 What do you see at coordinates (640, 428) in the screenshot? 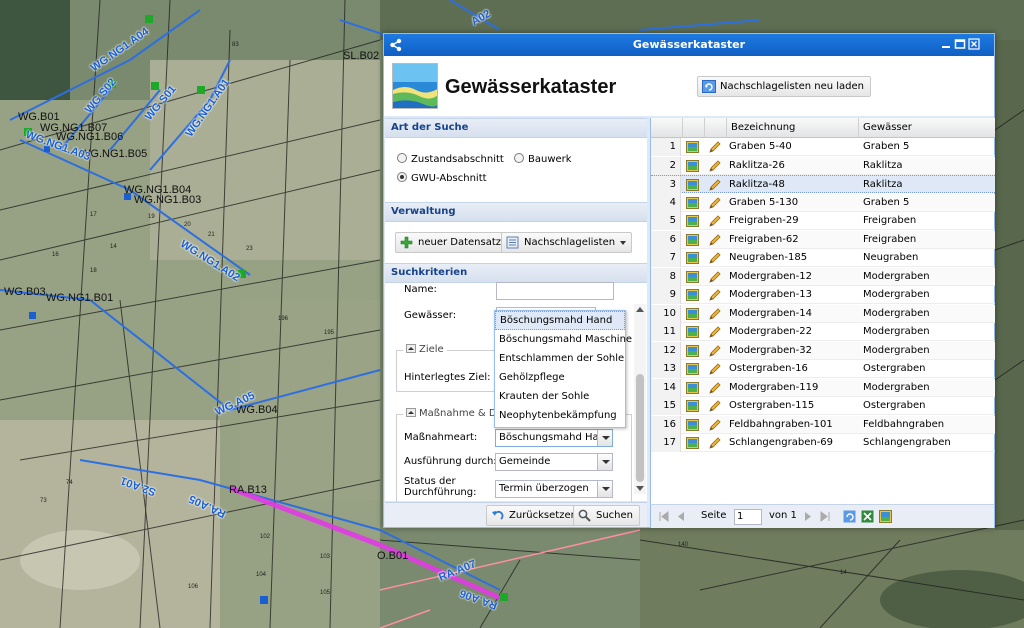
I see `scroll-thumb` at bounding box center [640, 428].